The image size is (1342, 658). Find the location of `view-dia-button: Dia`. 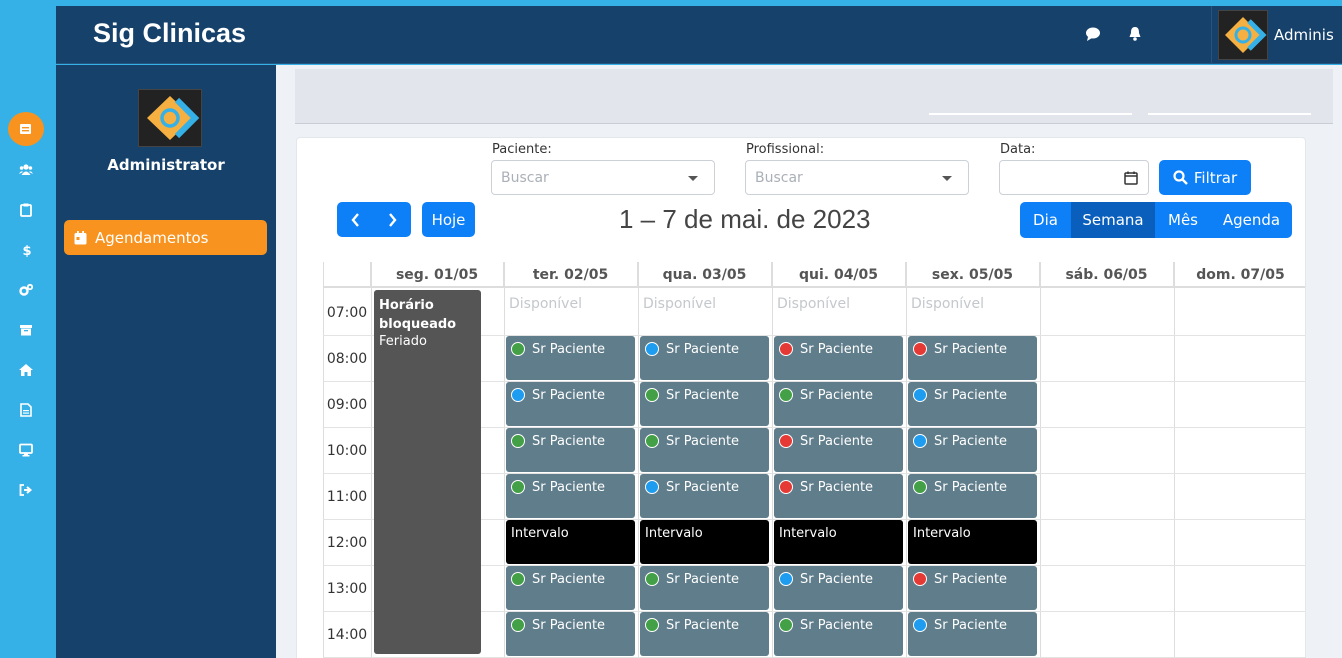

view-dia-button: Dia is located at coordinates (1045, 220).